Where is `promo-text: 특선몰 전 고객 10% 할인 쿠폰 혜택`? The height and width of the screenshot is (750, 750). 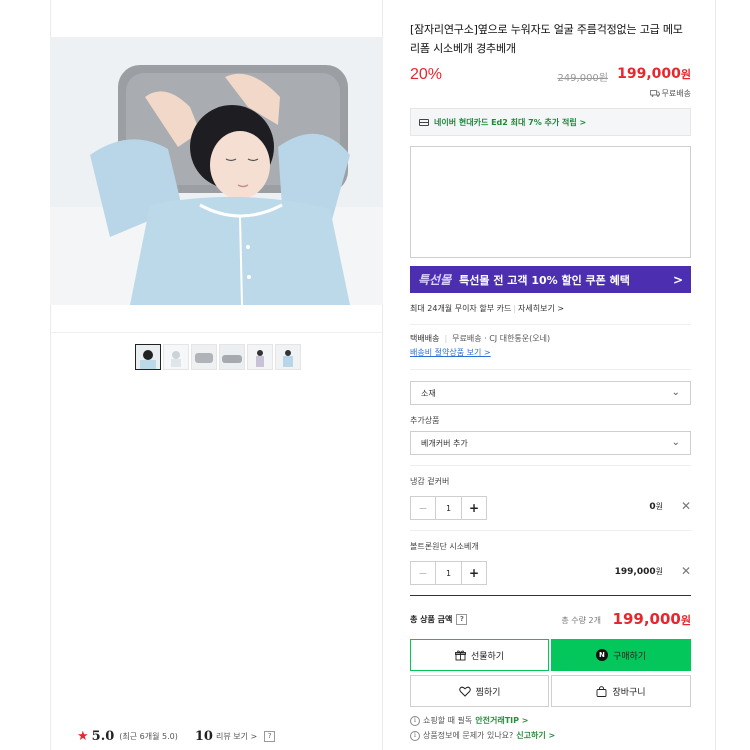
promo-text: 특선몰 전 고객 10% 할인 쿠폰 혜택 is located at coordinates (544, 280).